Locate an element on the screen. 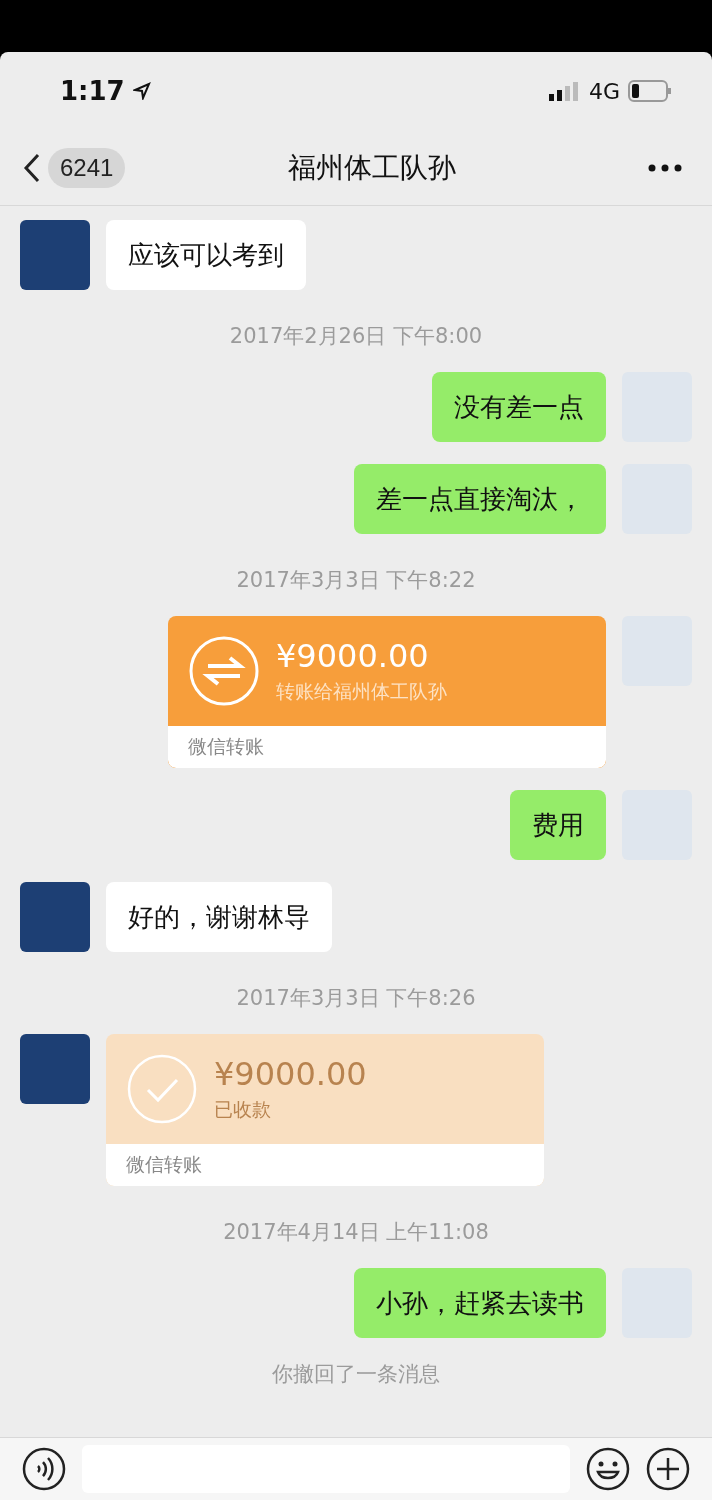 The height and width of the screenshot is (1500, 712). transfer-card: ¥9000.00 已收款 微信转账 is located at coordinates (325, 1110).